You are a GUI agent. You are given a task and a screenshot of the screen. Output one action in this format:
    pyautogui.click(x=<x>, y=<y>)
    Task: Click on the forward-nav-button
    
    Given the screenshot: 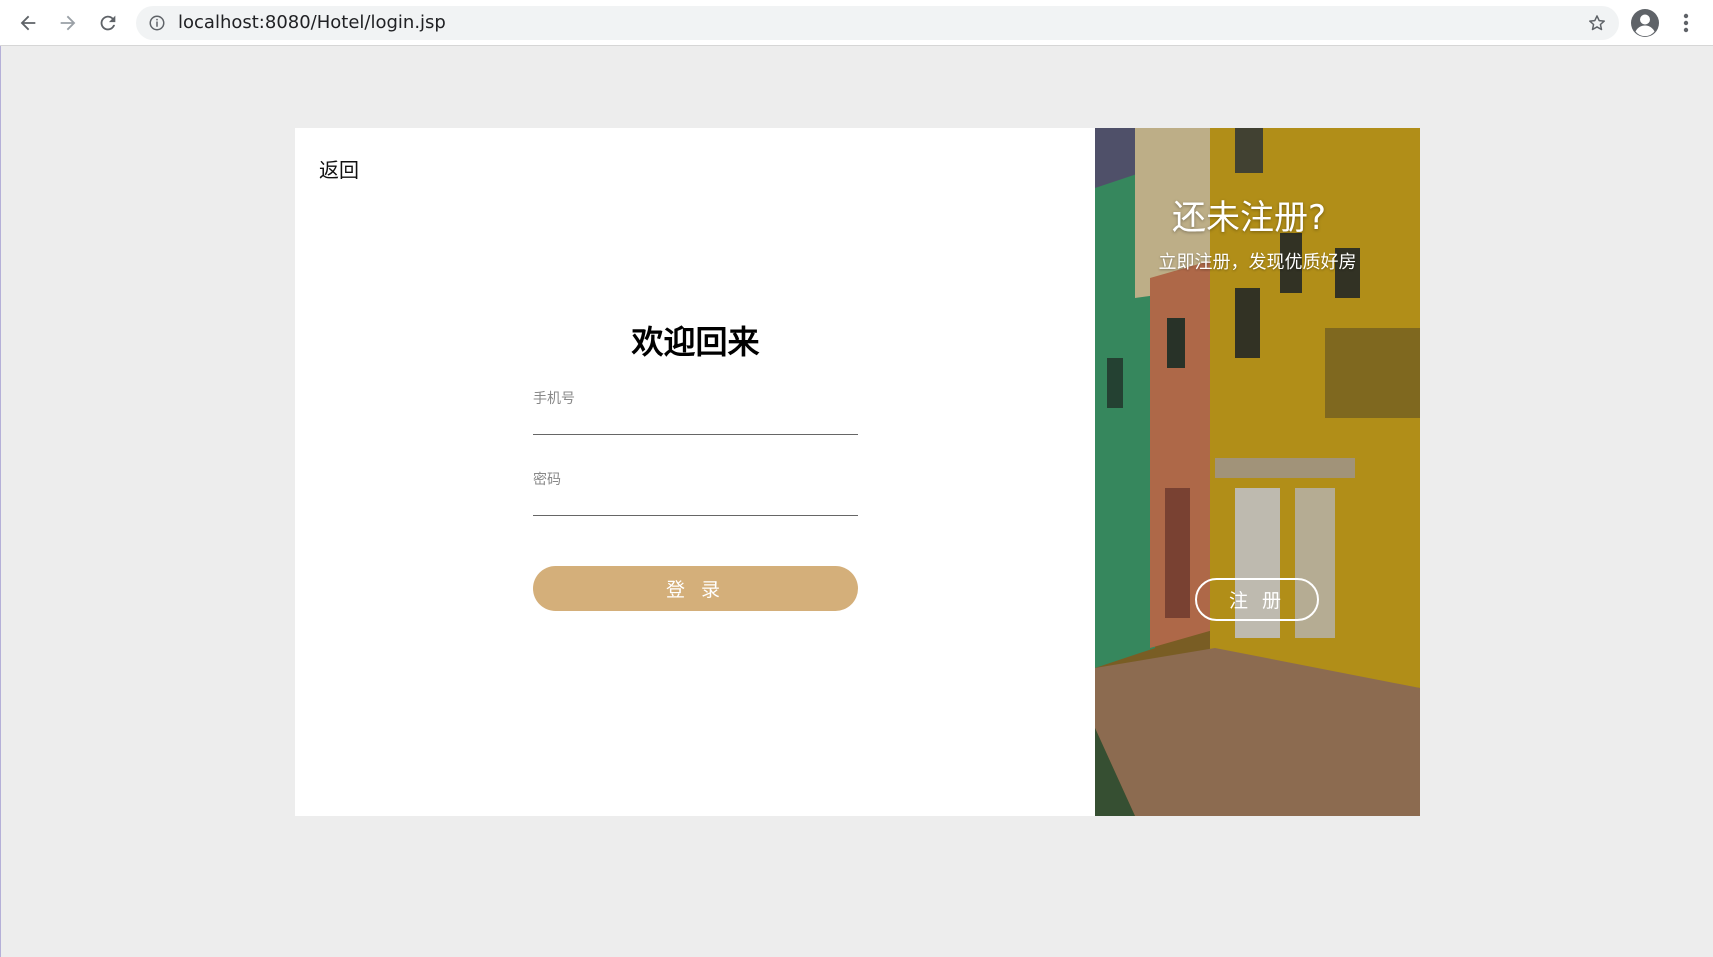 What is the action you would take?
    pyautogui.click(x=68, y=23)
    